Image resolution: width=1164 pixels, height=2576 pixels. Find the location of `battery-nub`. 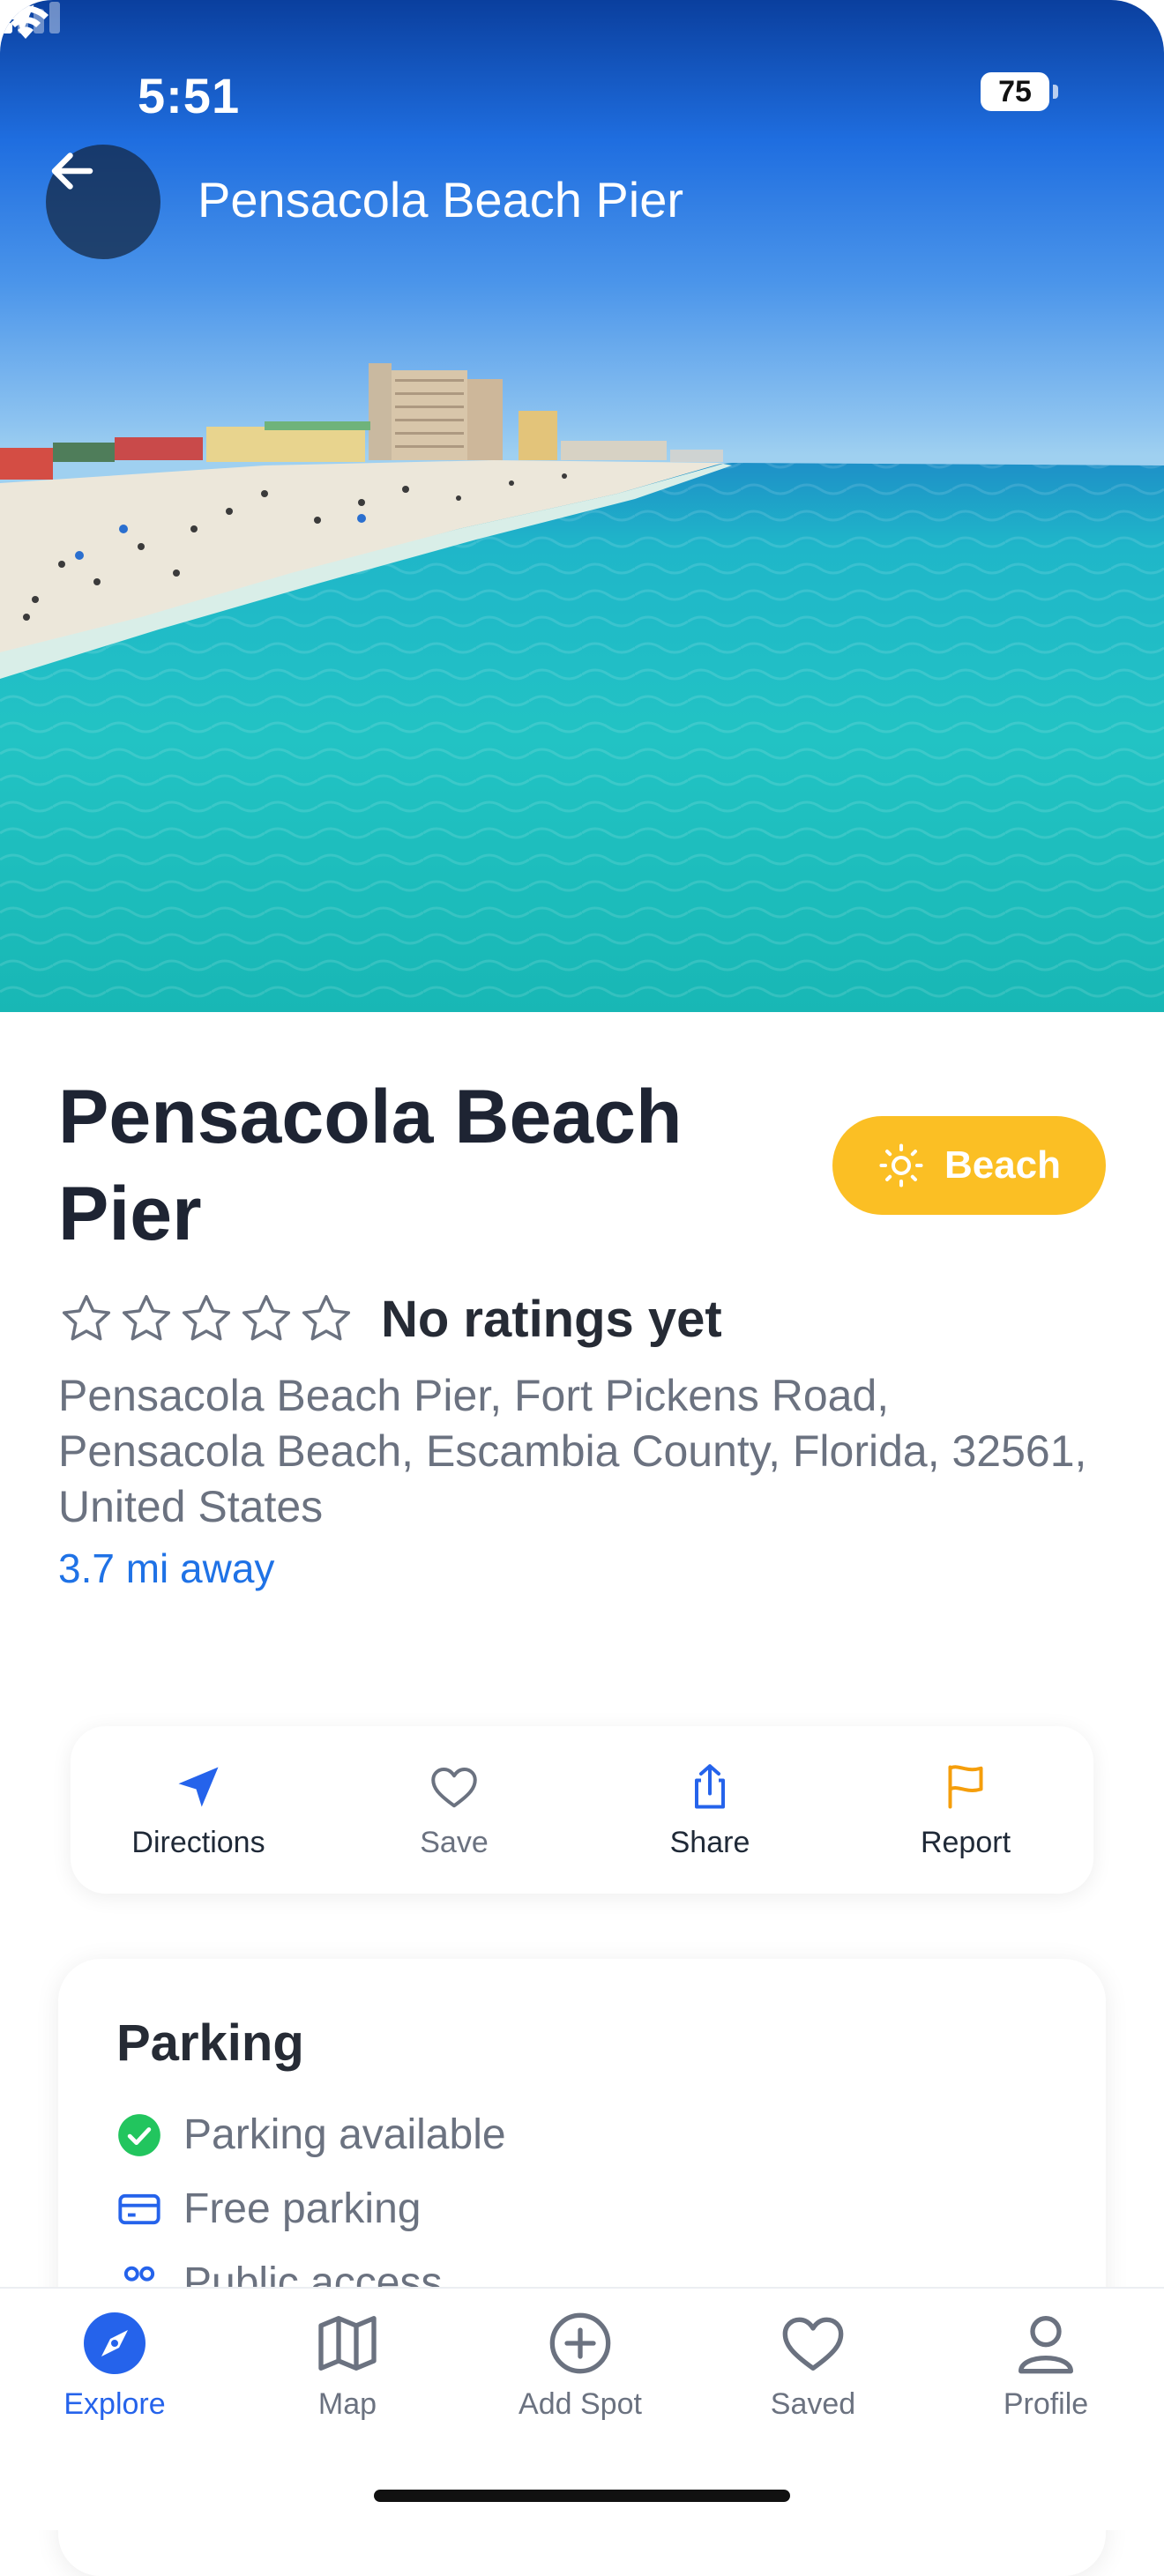

battery-nub is located at coordinates (1055, 92).